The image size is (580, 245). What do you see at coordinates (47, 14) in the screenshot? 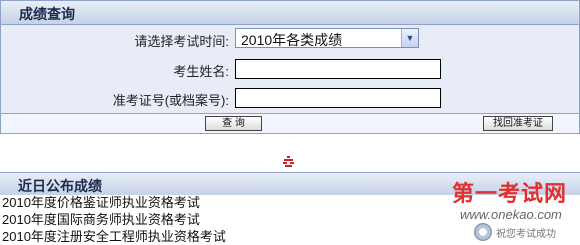
I see `panel-title: 成绩查询` at bounding box center [47, 14].